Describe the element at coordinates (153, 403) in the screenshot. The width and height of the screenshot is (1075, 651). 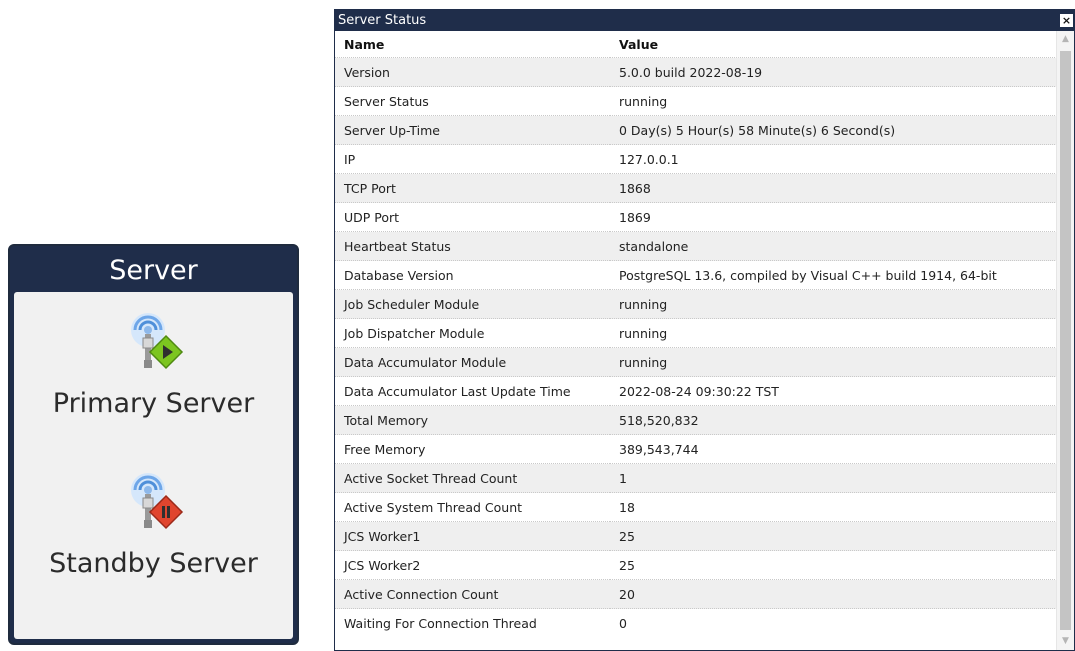
I see `primary-server-label: Primary Server` at that location.